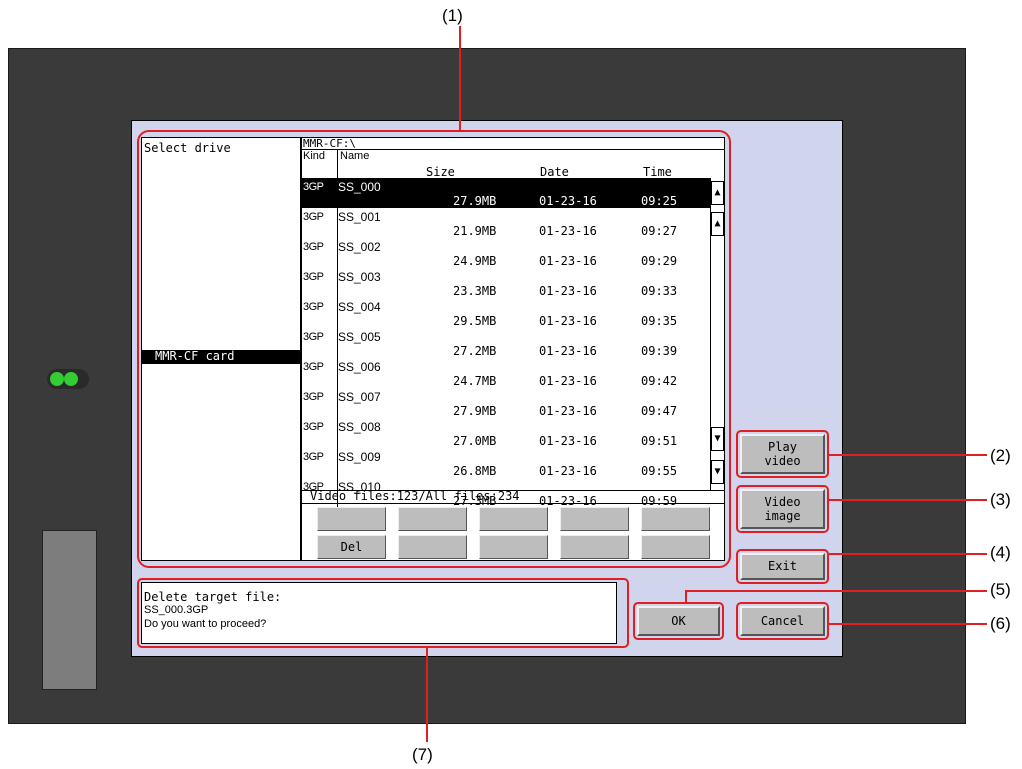 The height and width of the screenshot is (769, 1022). I want to click on file-size: 29.5MB, so click(475, 321).